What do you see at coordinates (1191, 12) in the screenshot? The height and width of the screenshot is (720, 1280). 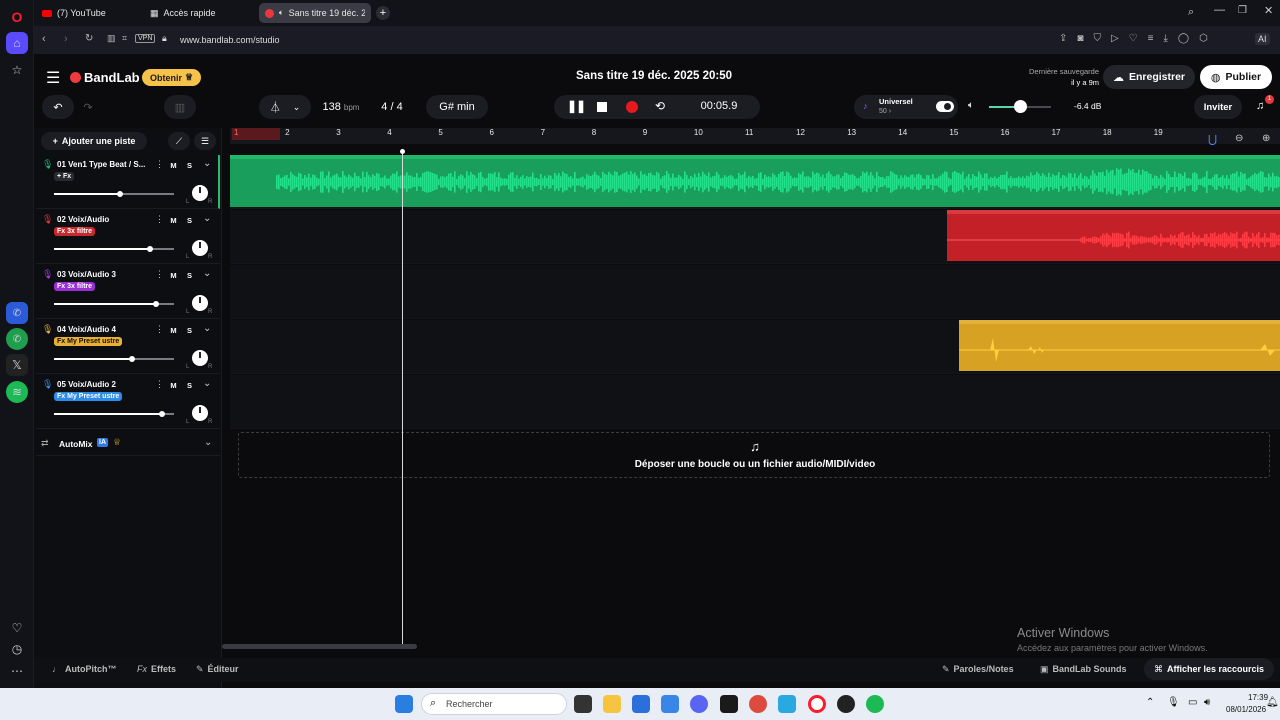 I see `search-tabs-icon: ⌕` at bounding box center [1191, 12].